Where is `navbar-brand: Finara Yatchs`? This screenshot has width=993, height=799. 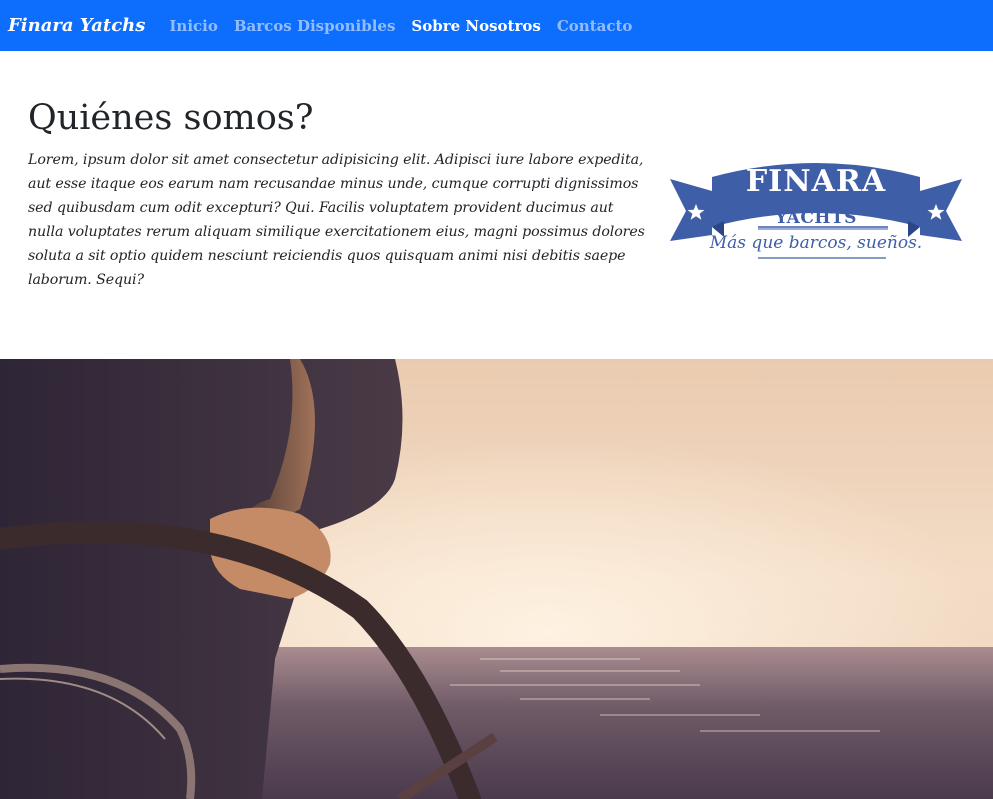
navbar-brand: Finara Yatchs is located at coordinates (76, 25).